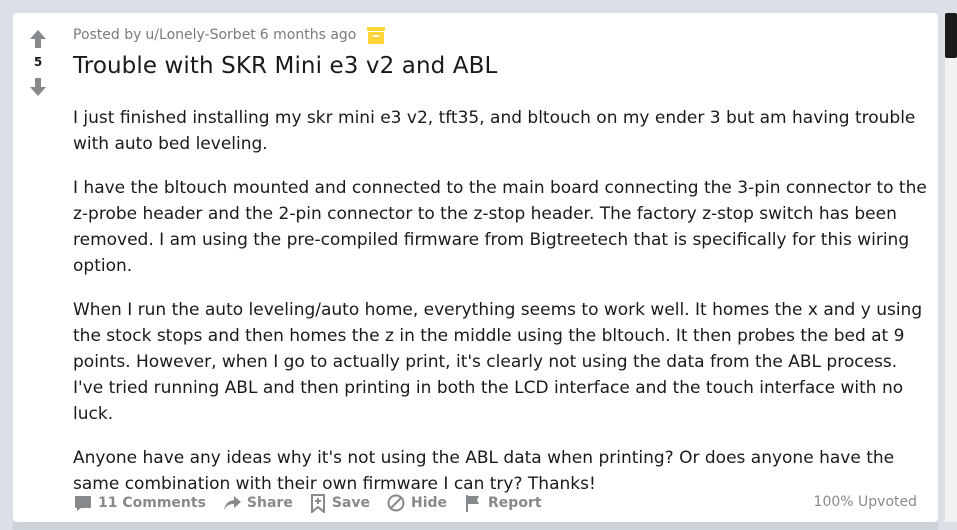  I want to click on hide-button: Hide, so click(416, 503).